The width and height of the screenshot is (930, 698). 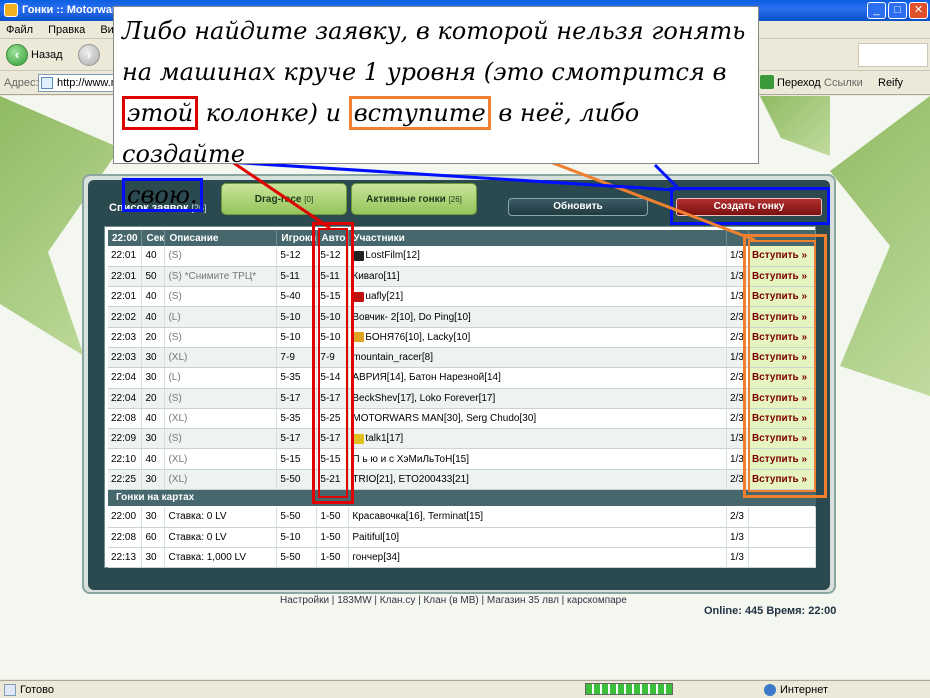 I want to click on zone-text: Интернет, so click(x=804, y=690).